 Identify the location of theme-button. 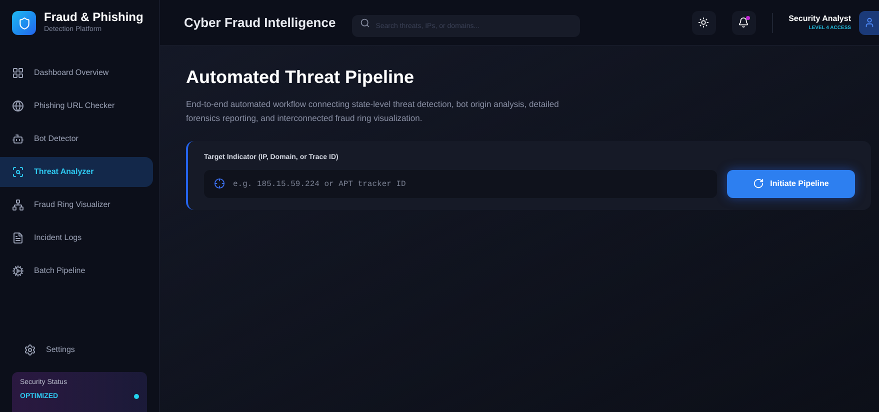
(704, 22).